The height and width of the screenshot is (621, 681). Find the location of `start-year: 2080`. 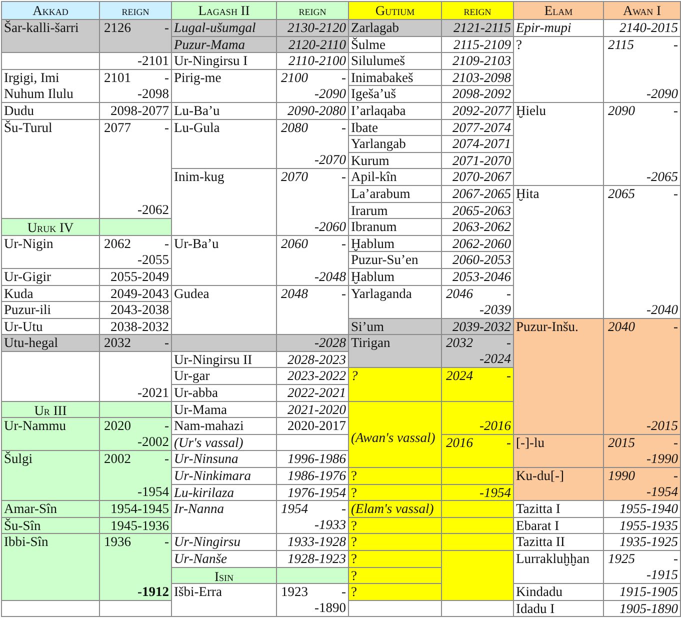

start-year: 2080 is located at coordinates (294, 128).